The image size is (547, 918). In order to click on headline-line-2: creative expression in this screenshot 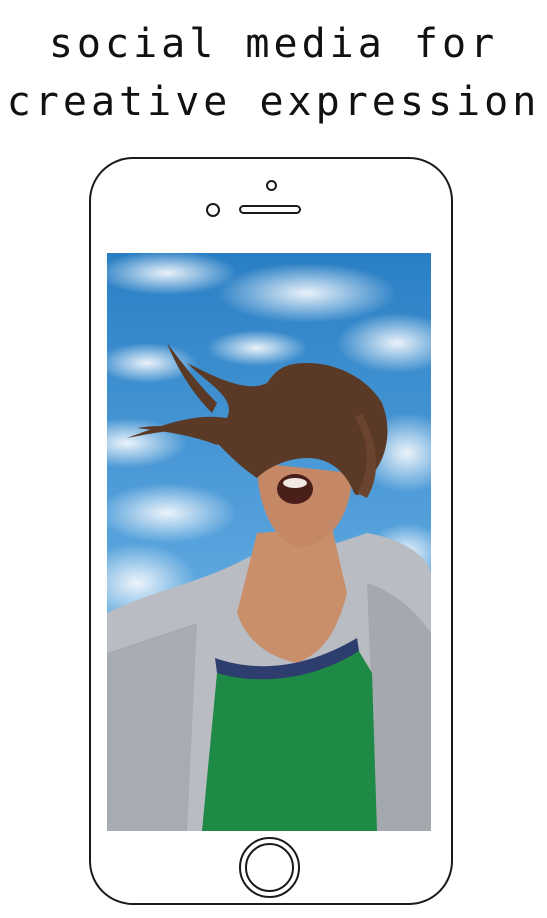, I will do `click(273, 102)`.